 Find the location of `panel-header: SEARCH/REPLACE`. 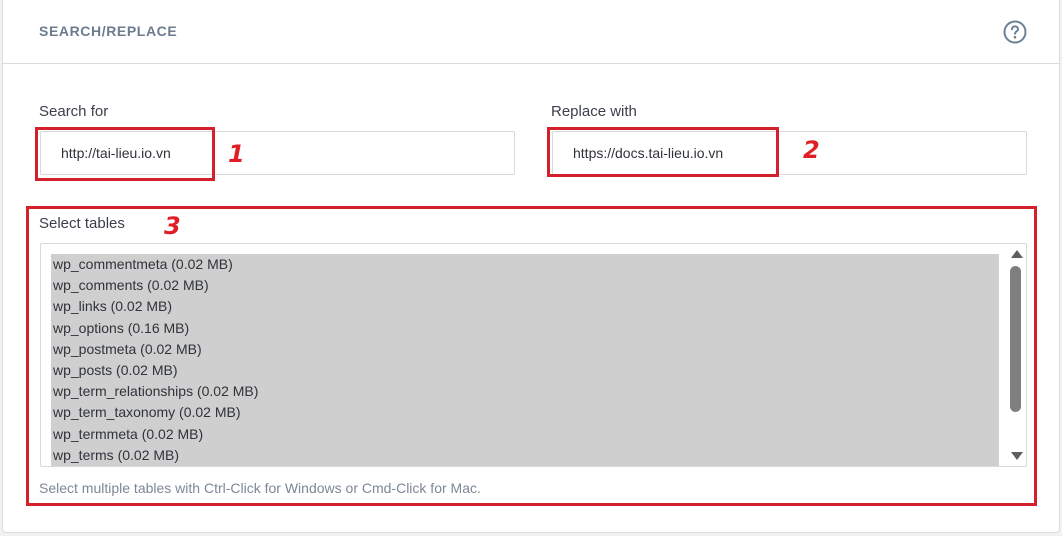

panel-header: SEARCH/REPLACE is located at coordinates (531, 32).